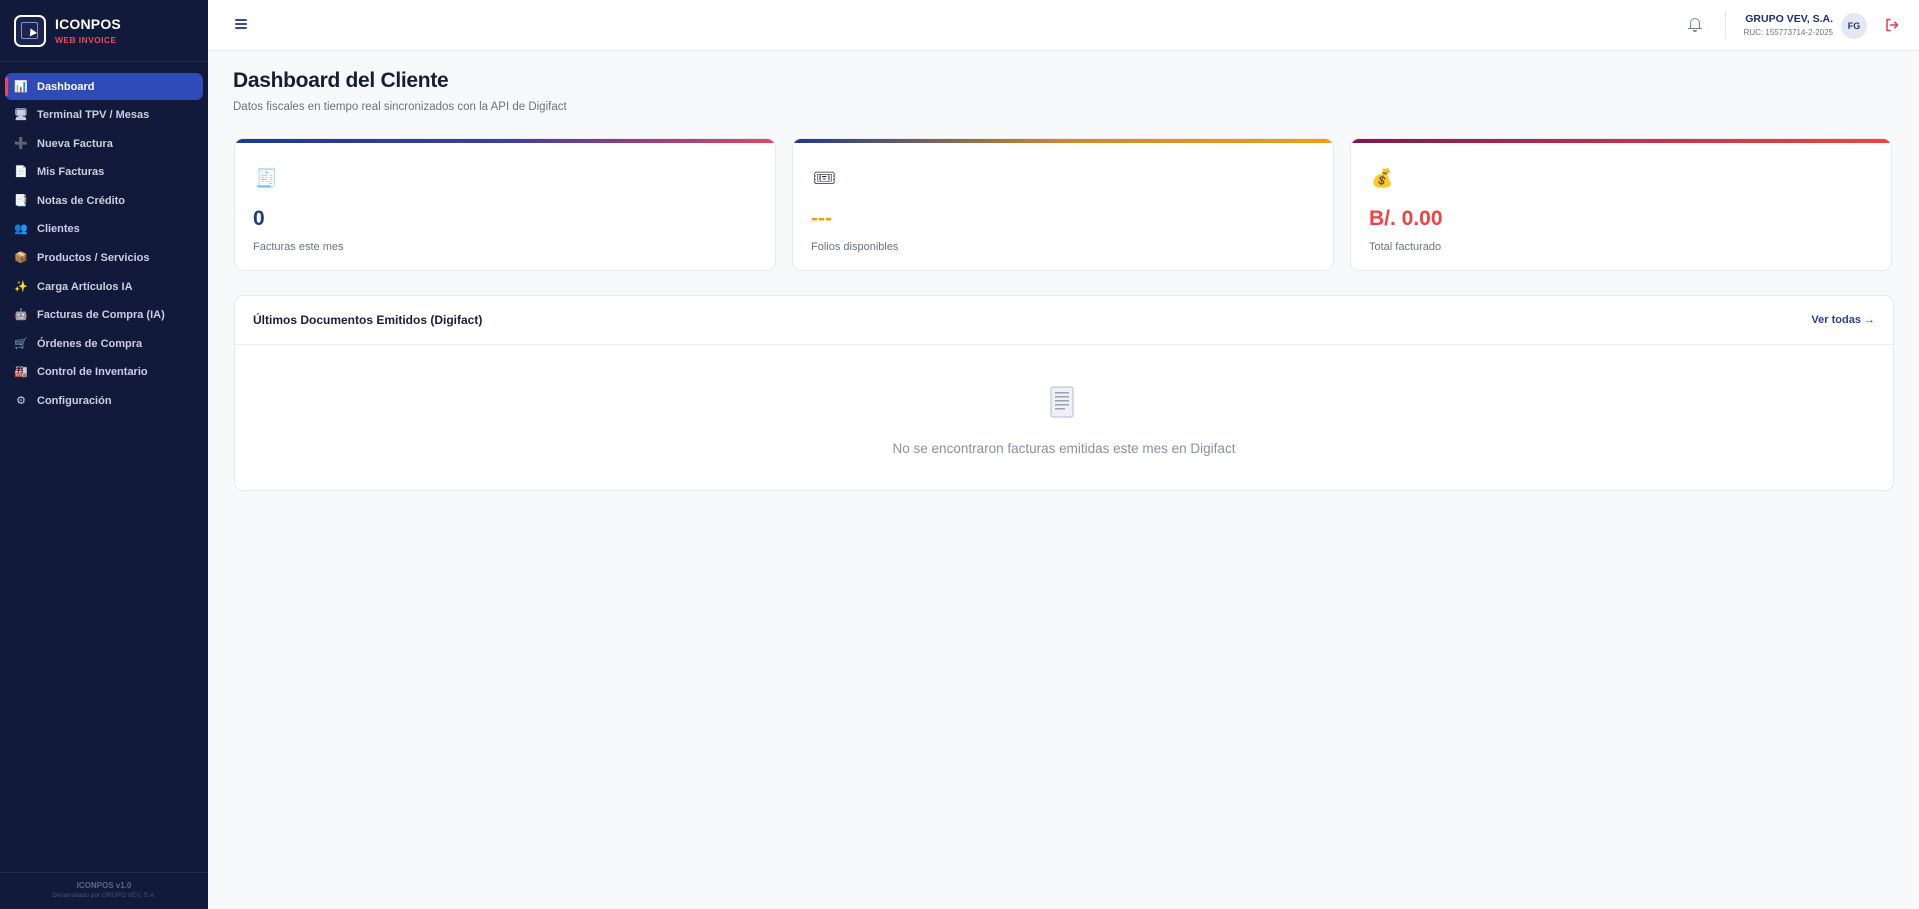 The height and width of the screenshot is (909, 1919). I want to click on sidebar-item-label: Clientes, so click(58, 229).